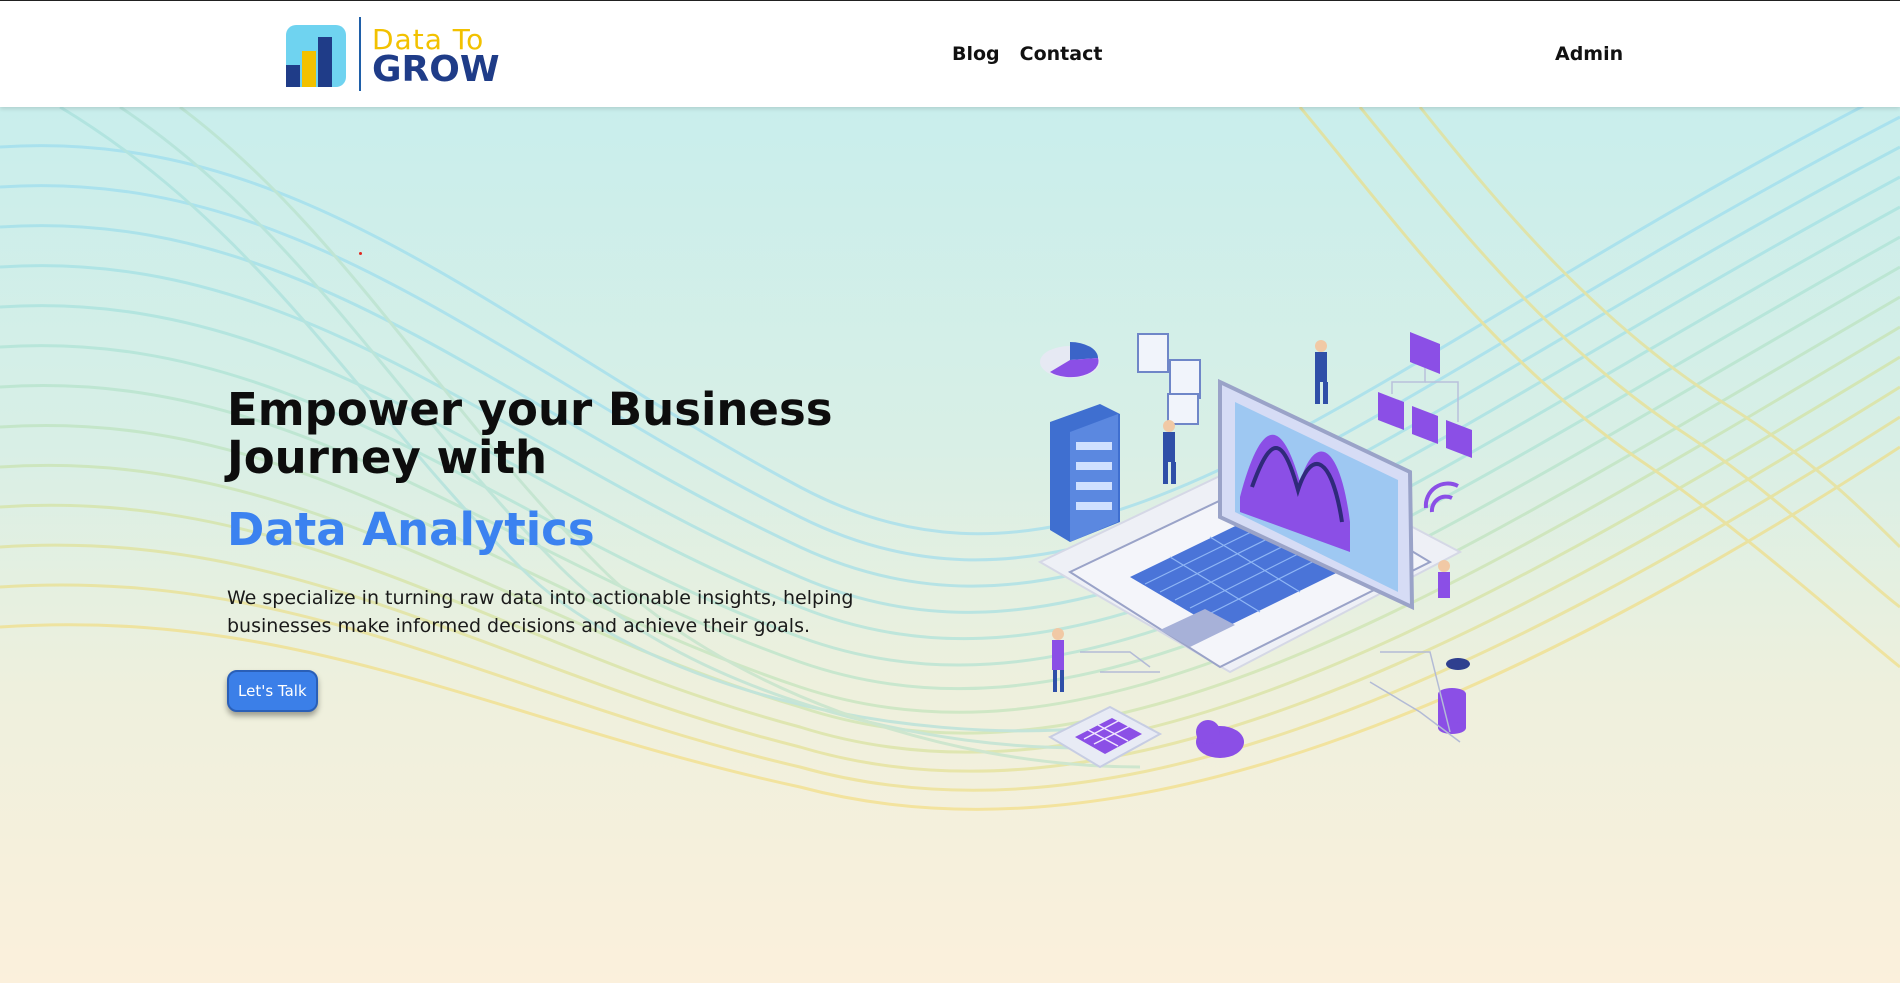 This screenshot has height=983, width=1900. What do you see at coordinates (976, 54) in the screenshot?
I see `nav-link-blog: Blog` at bounding box center [976, 54].